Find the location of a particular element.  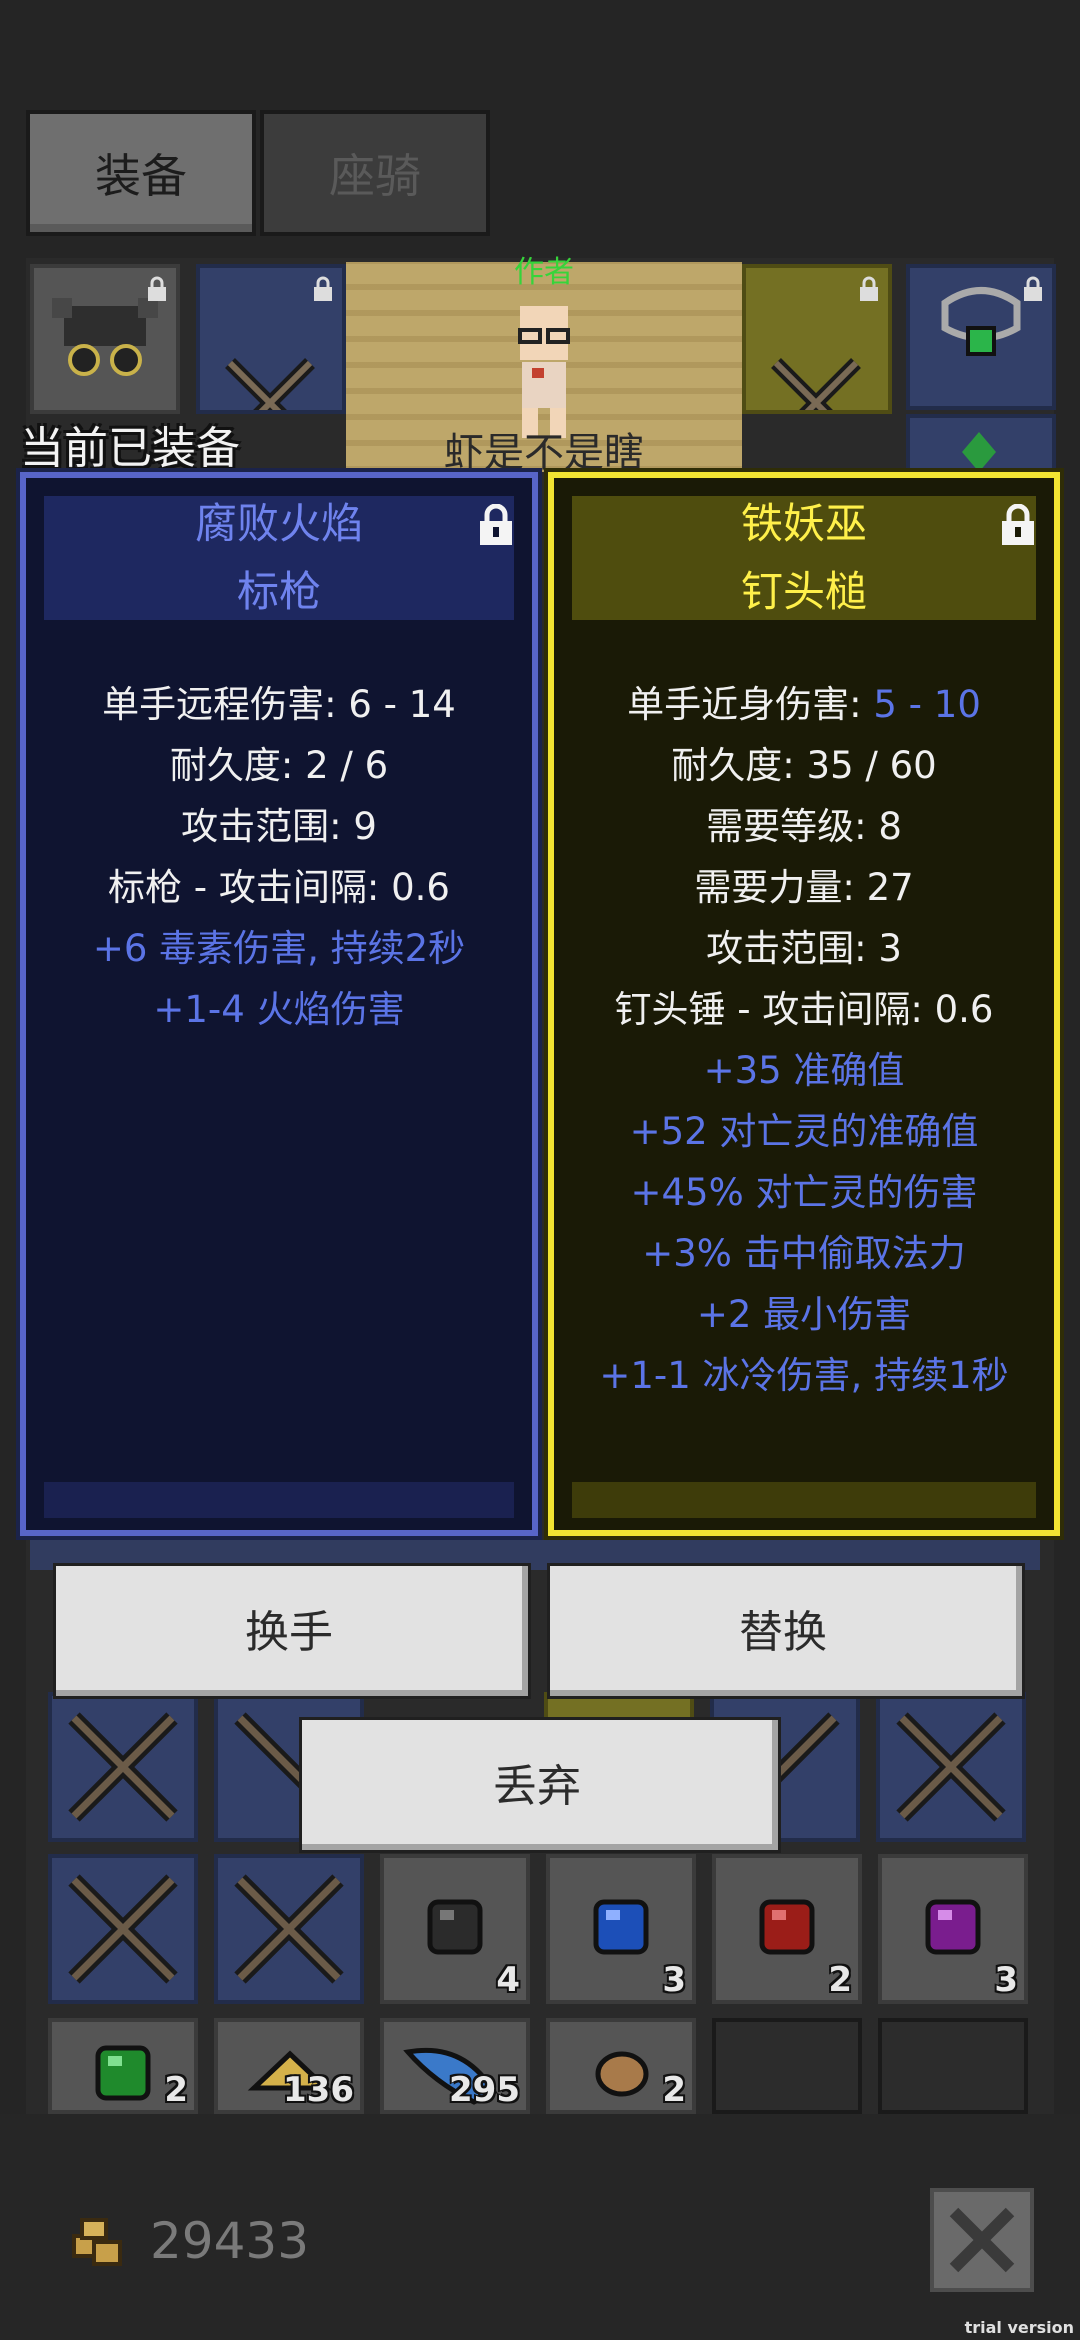

stat-attack-interval: 钉头锤 - 攻击间隔: 0.6 is located at coordinates (804, 1009).